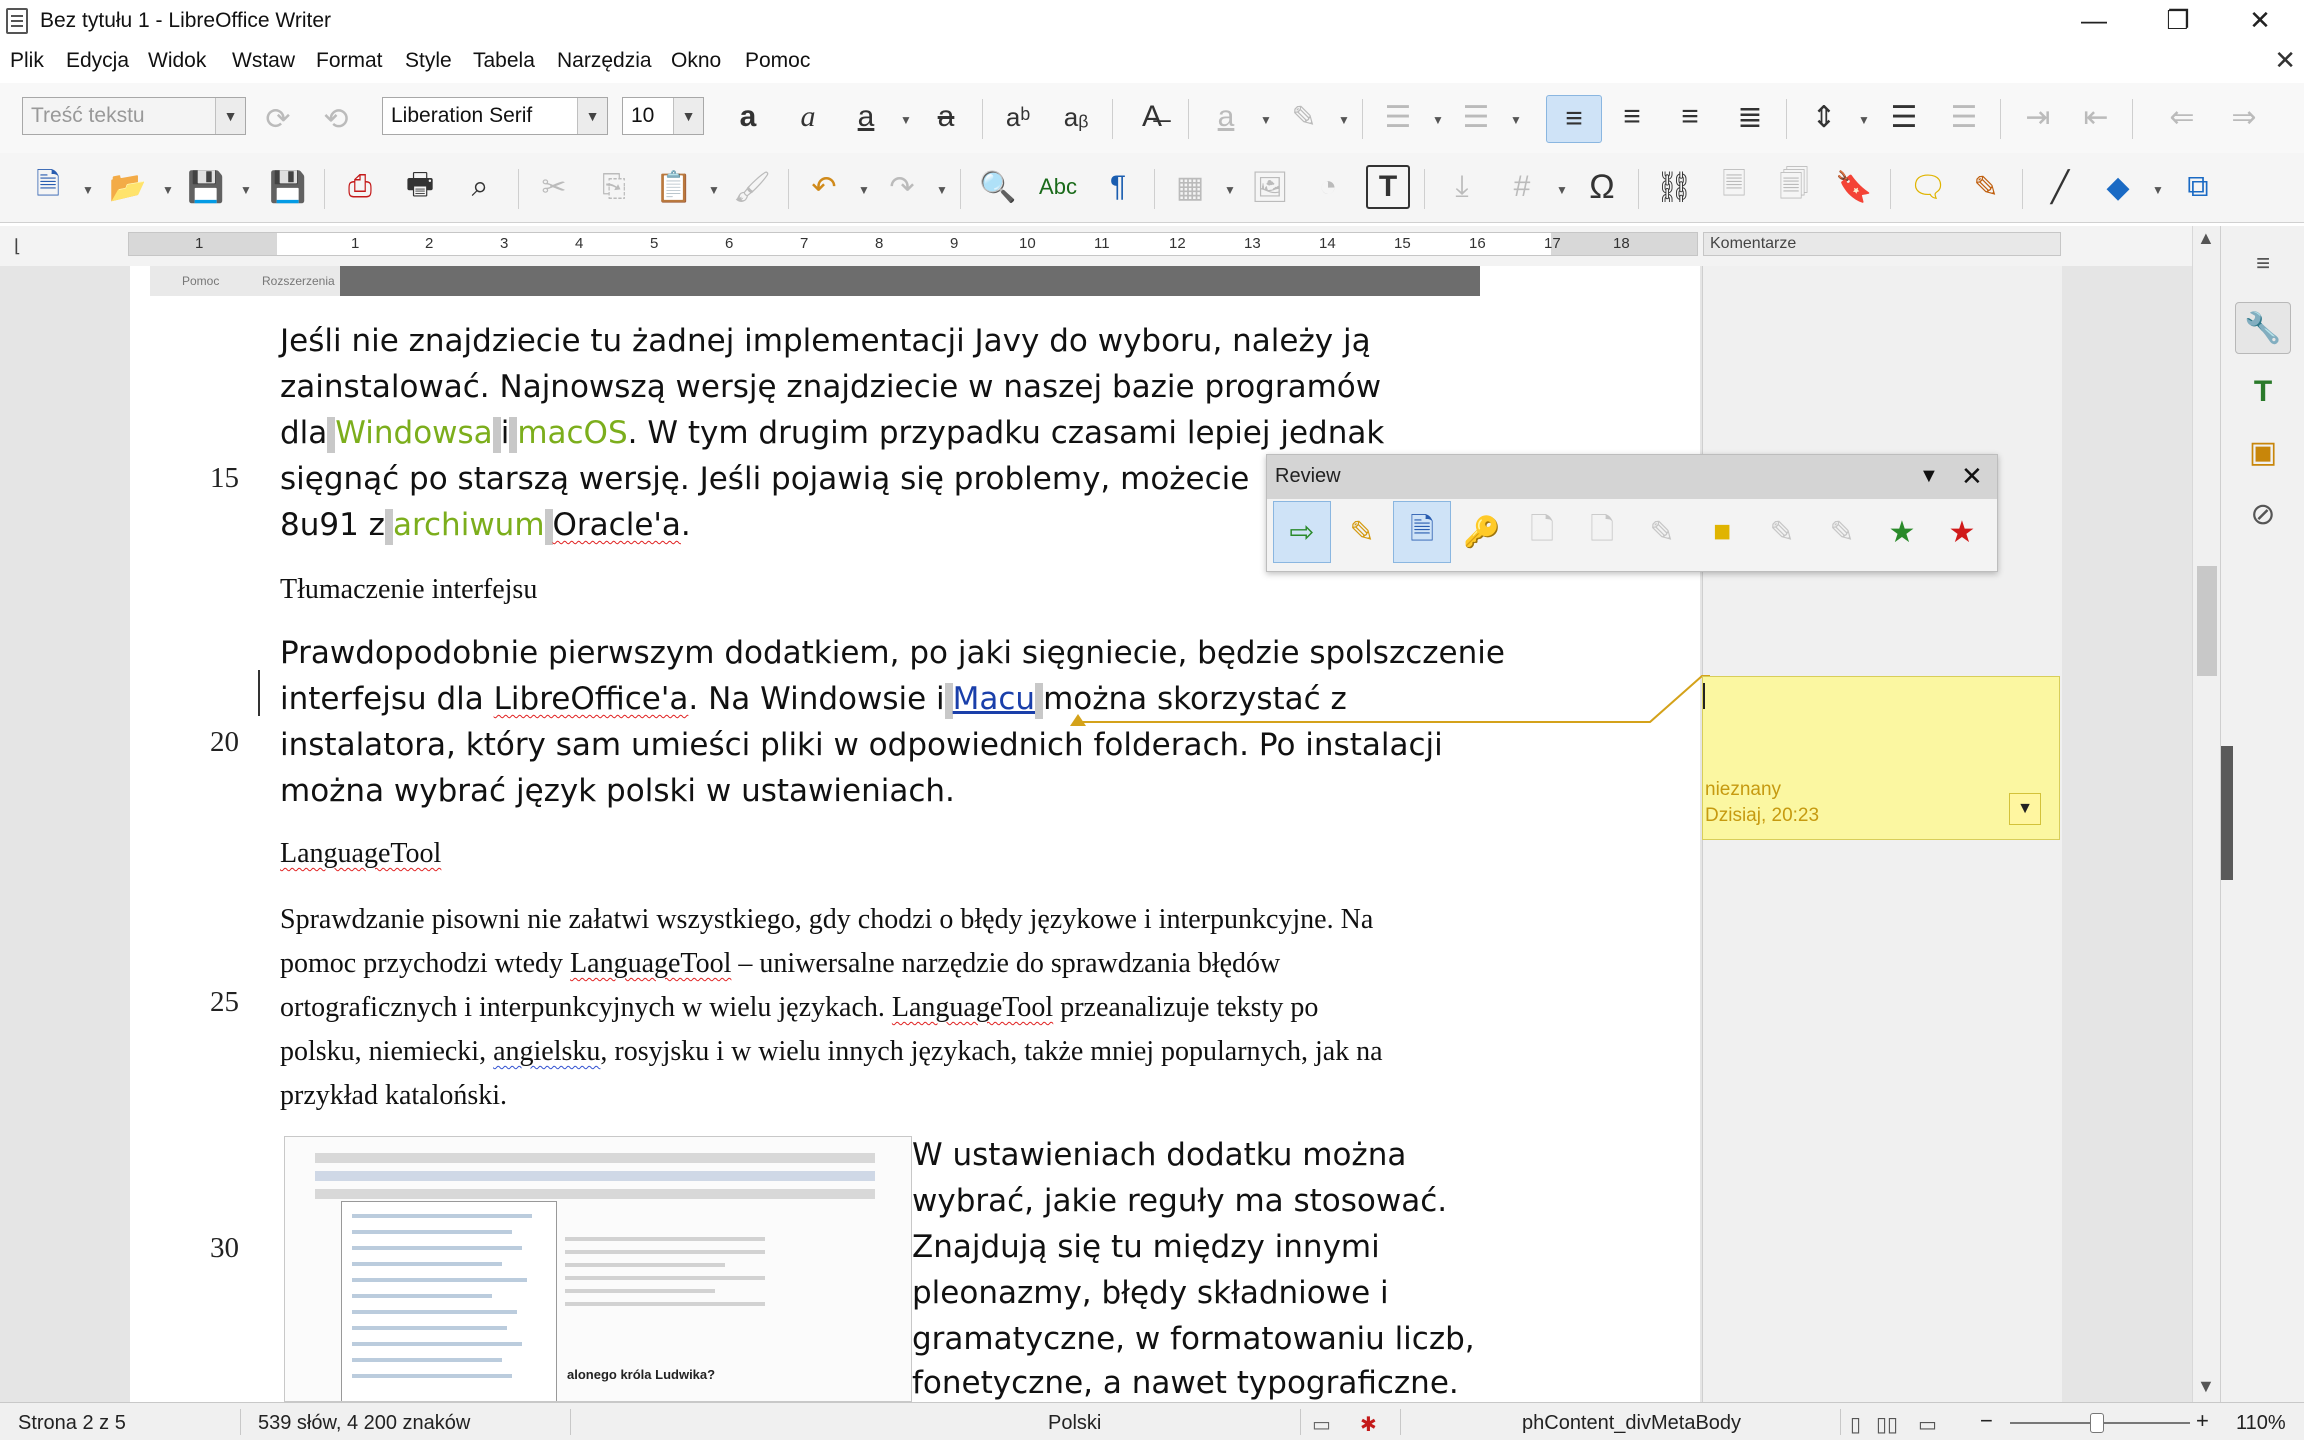  What do you see at coordinates (1972, 476) in the screenshot?
I see `close-icon: ✕` at bounding box center [1972, 476].